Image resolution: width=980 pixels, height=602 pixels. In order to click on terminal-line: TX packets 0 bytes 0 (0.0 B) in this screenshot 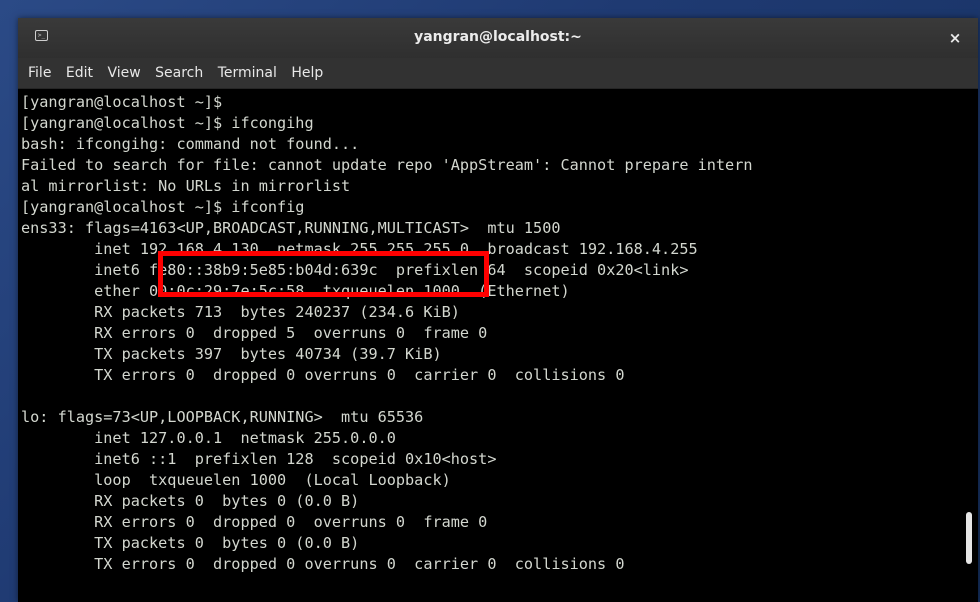, I will do `click(190, 543)`.